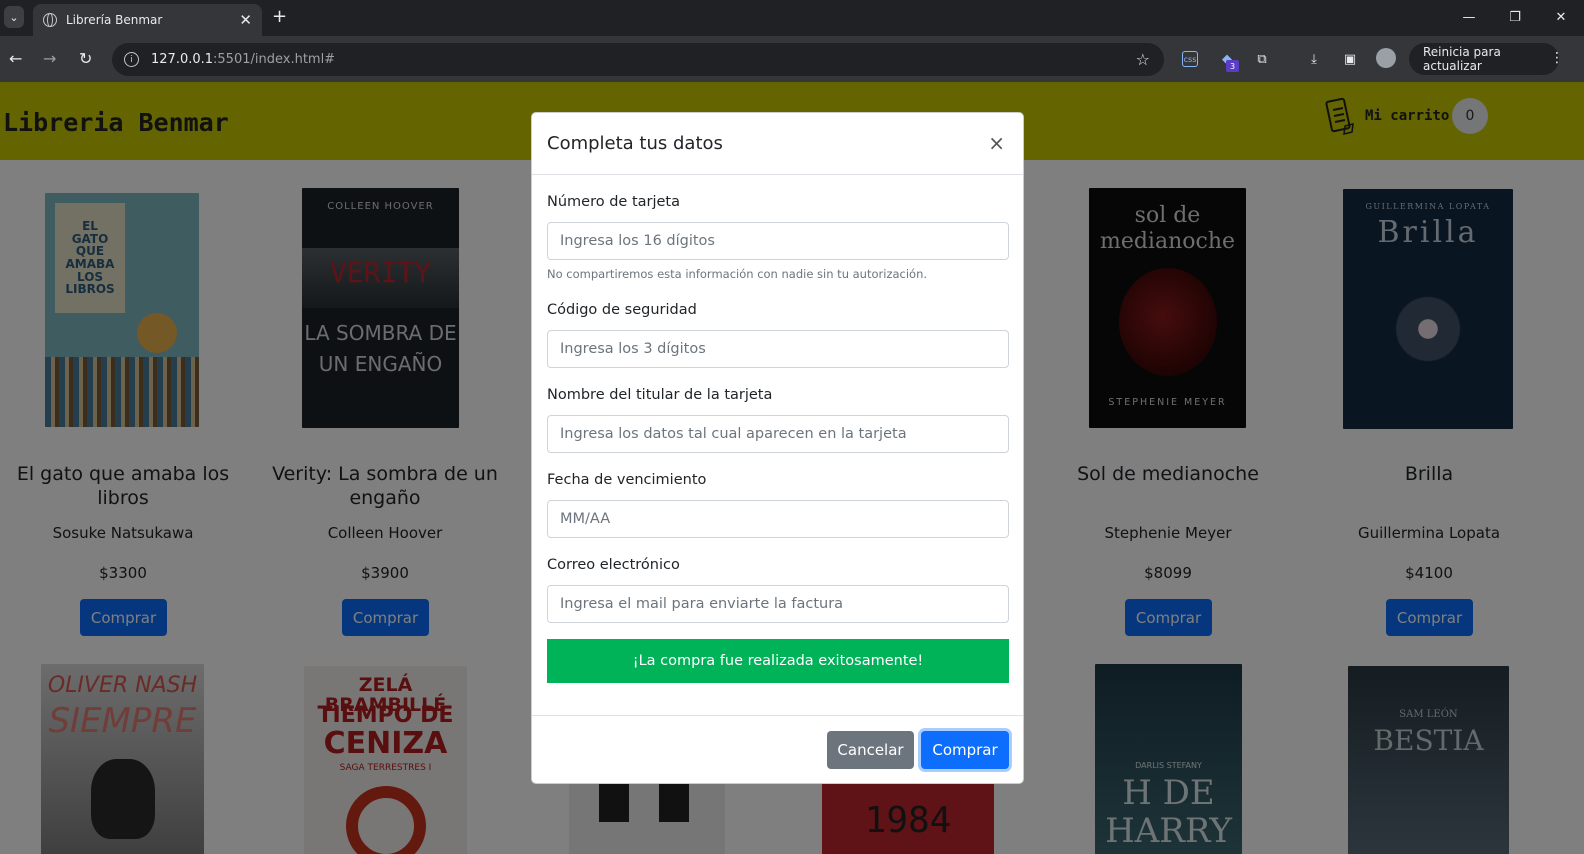 The image size is (1584, 854). Describe the element at coordinates (50, 20) in the screenshot. I see `globe-icon` at that location.